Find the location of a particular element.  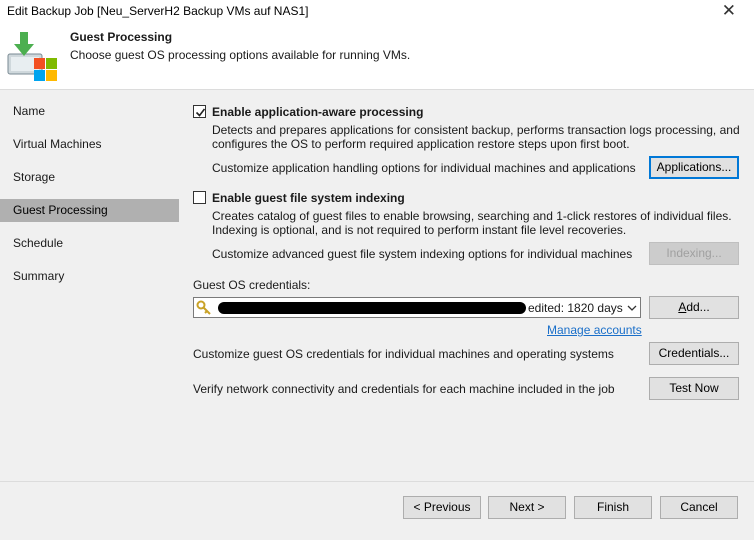

page-title: Guest Processing is located at coordinates (121, 37).